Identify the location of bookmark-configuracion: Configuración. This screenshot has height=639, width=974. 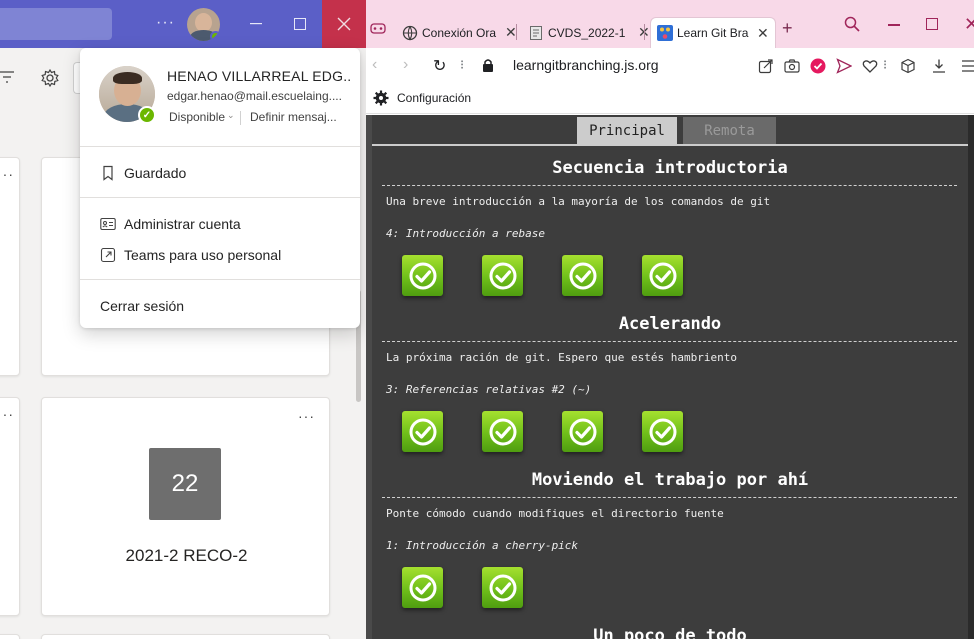
(434, 98).